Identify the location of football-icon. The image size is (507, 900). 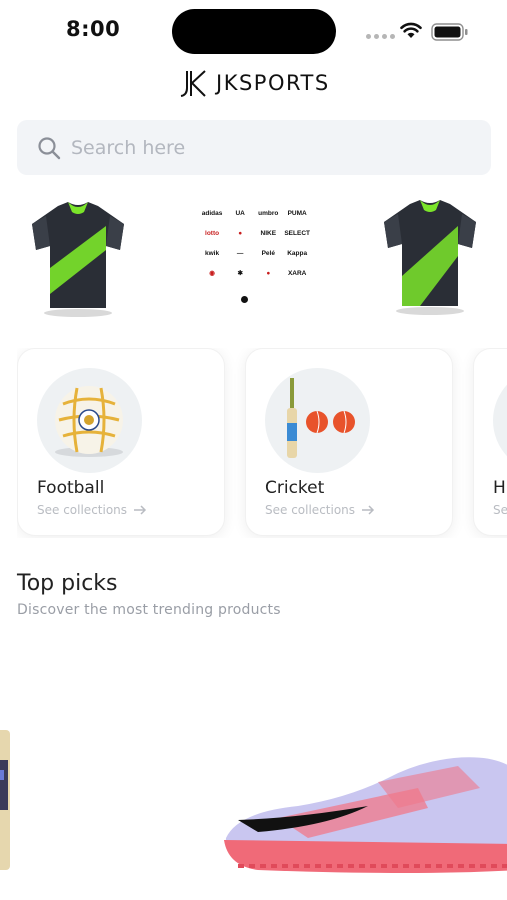
(89, 421).